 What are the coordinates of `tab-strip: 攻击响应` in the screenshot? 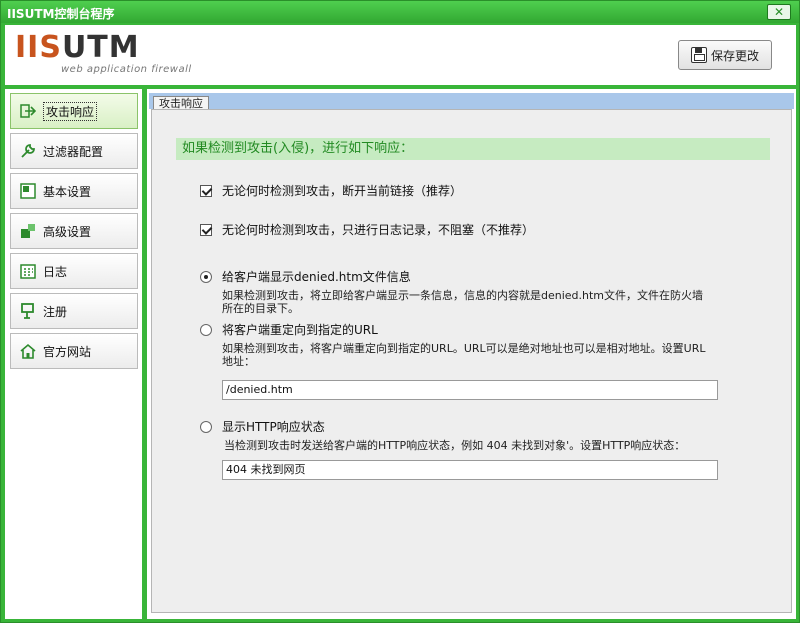 It's located at (471, 102).